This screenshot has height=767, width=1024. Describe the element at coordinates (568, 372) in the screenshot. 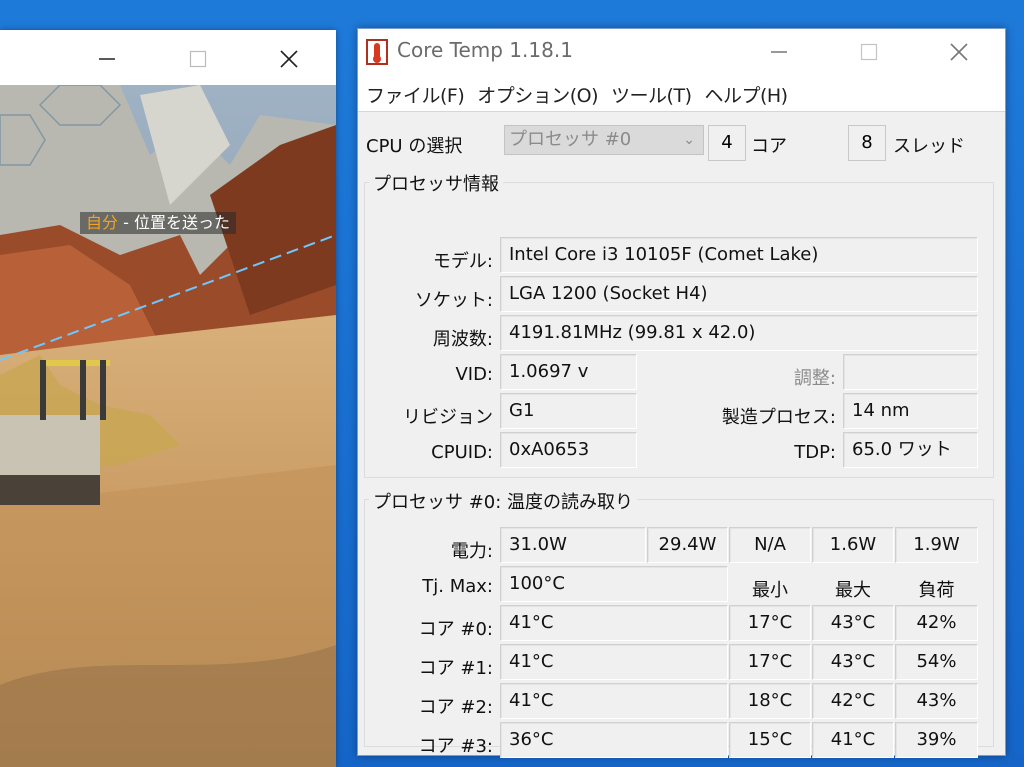

I see `vid-value: 1.0697 v` at that location.